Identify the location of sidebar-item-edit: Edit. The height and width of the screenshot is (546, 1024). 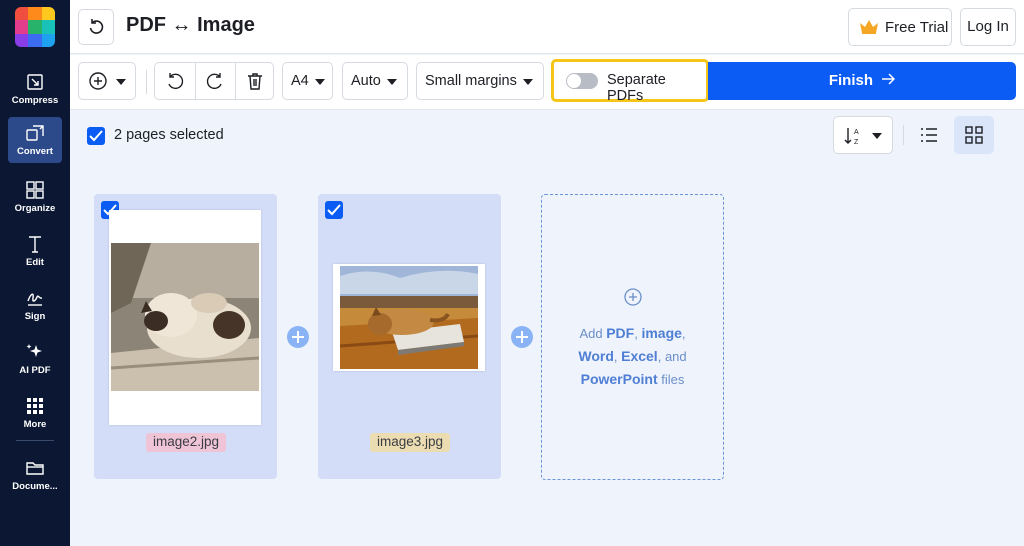
(35, 251).